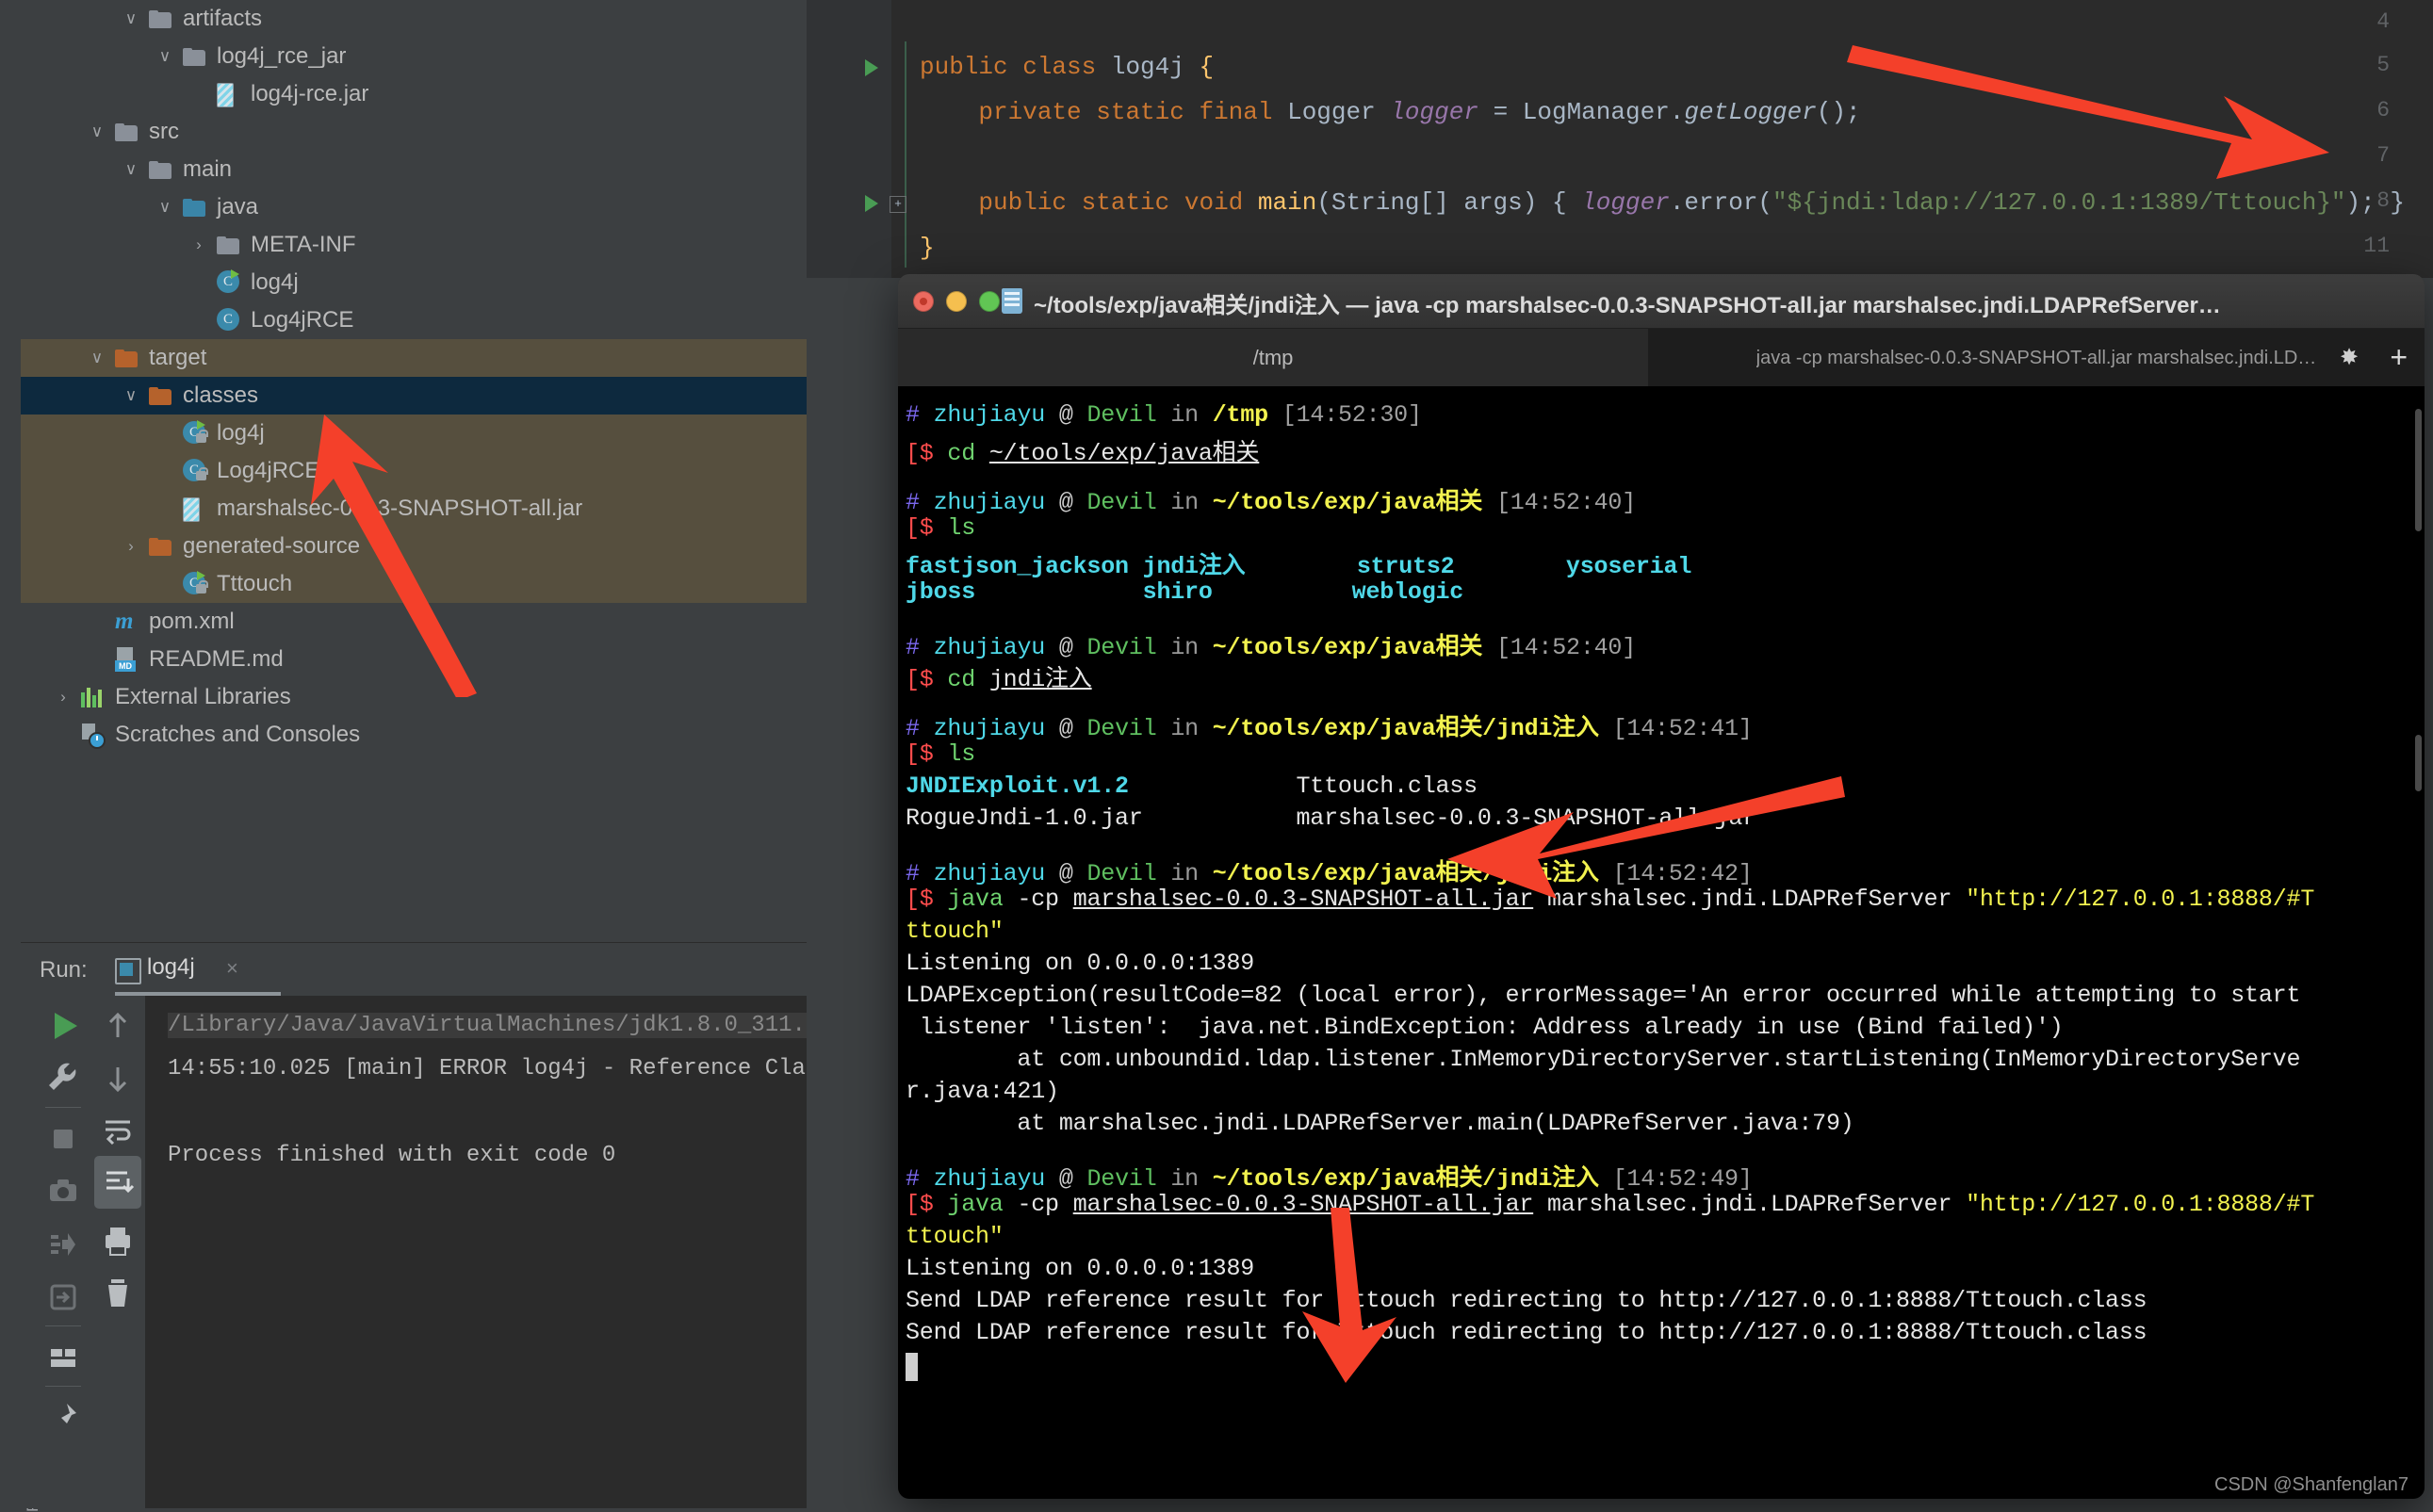 This screenshot has width=2433, height=1512. What do you see at coordinates (2383, 155) in the screenshot?
I see `line-number: 7` at bounding box center [2383, 155].